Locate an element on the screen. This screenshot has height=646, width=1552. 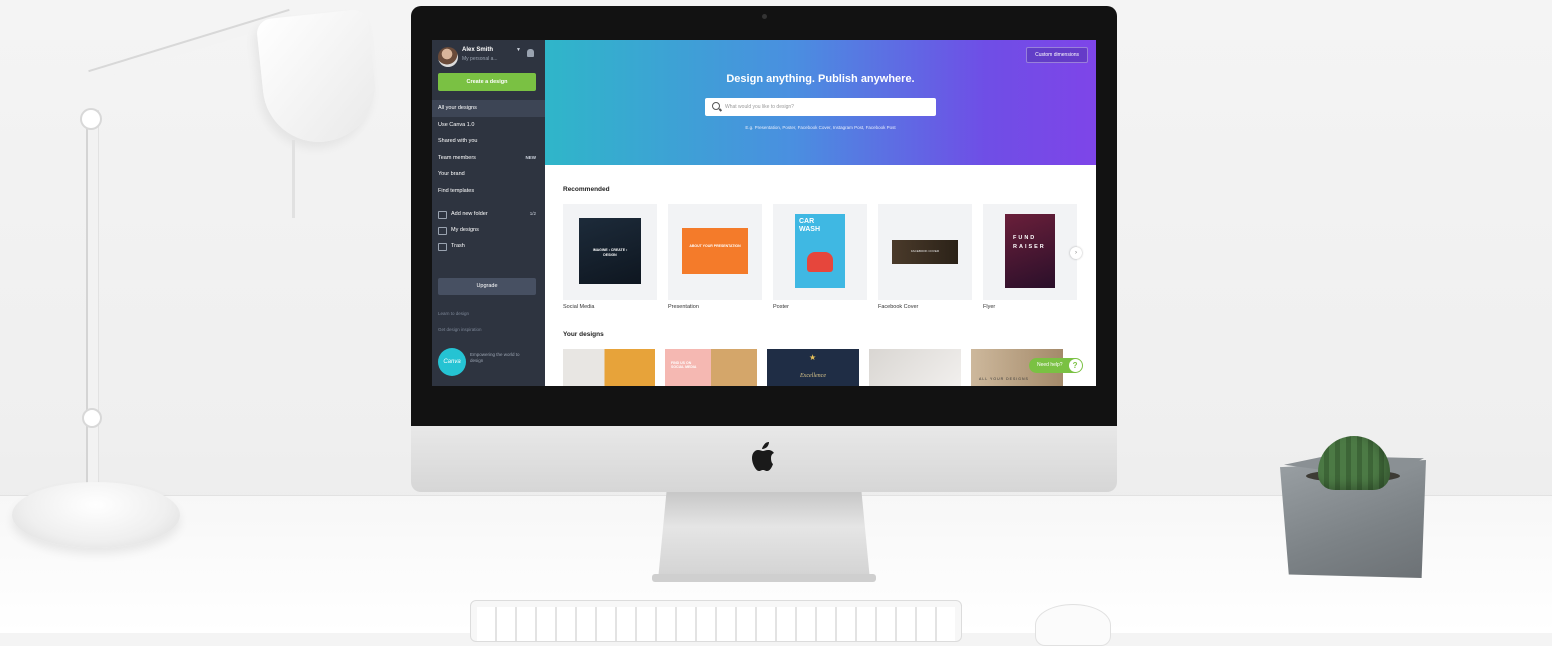
canva-logo: Canva is located at coordinates (452, 362).